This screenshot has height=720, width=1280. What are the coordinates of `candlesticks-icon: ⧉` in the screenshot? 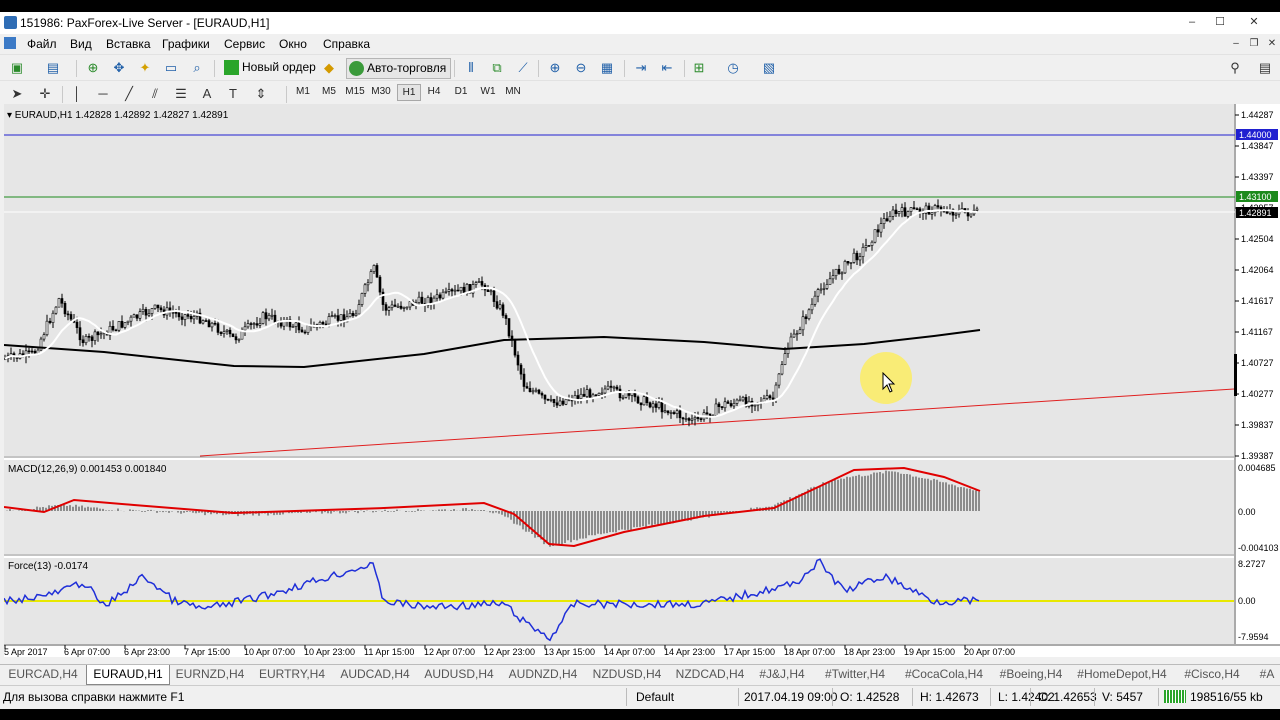 It's located at (497, 68).